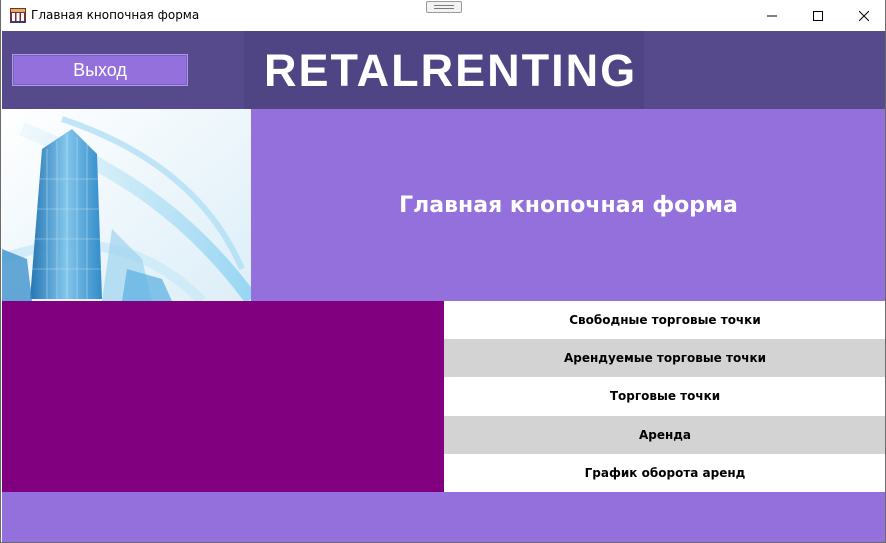 Image resolution: width=886 pixels, height=543 pixels. What do you see at coordinates (664, 434) in the screenshot?
I see `menu-item-rent: Аренда` at bounding box center [664, 434].